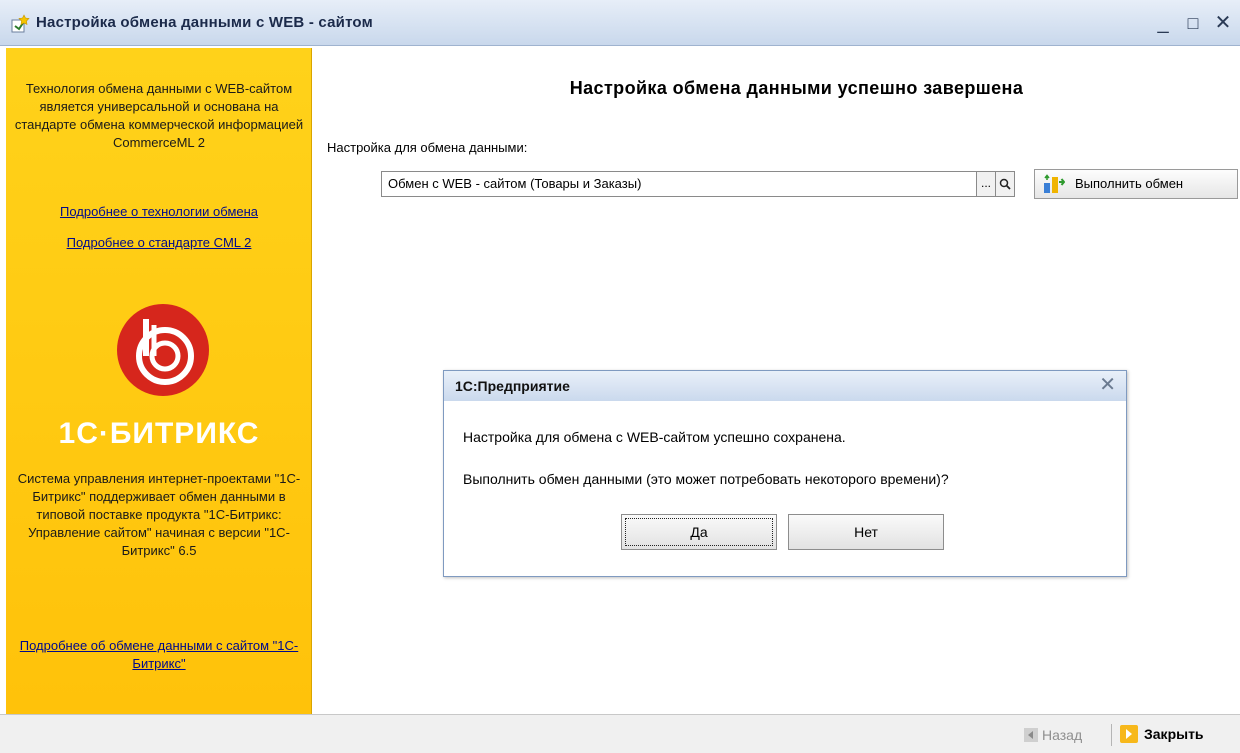  What do you see at coordinates (512, 386) in the screenshot?
I see `dialog-title: 1С:Предприятие` at bounding box center [512, 386].